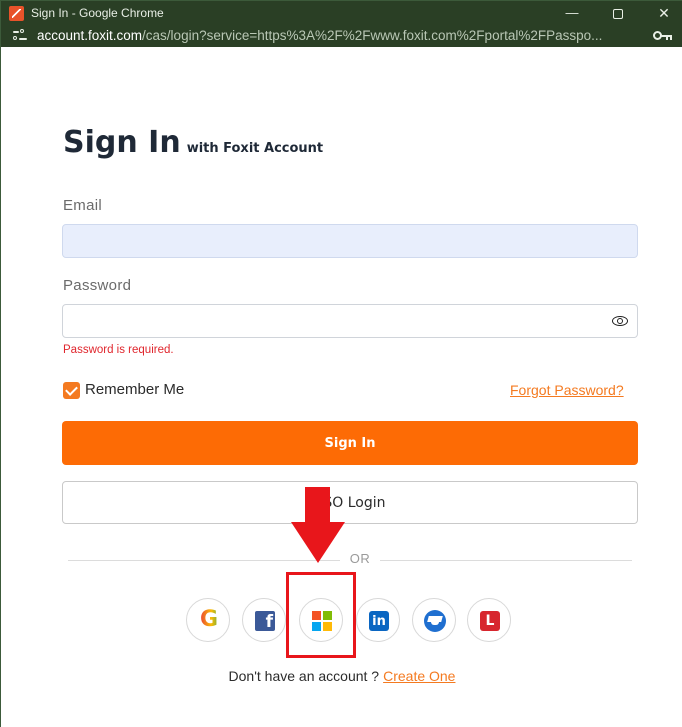  What do you see at coordinates (318, 542) in the screenshot?
I see `annotation-arrow-down-icon` at bounding box center [318, 542].